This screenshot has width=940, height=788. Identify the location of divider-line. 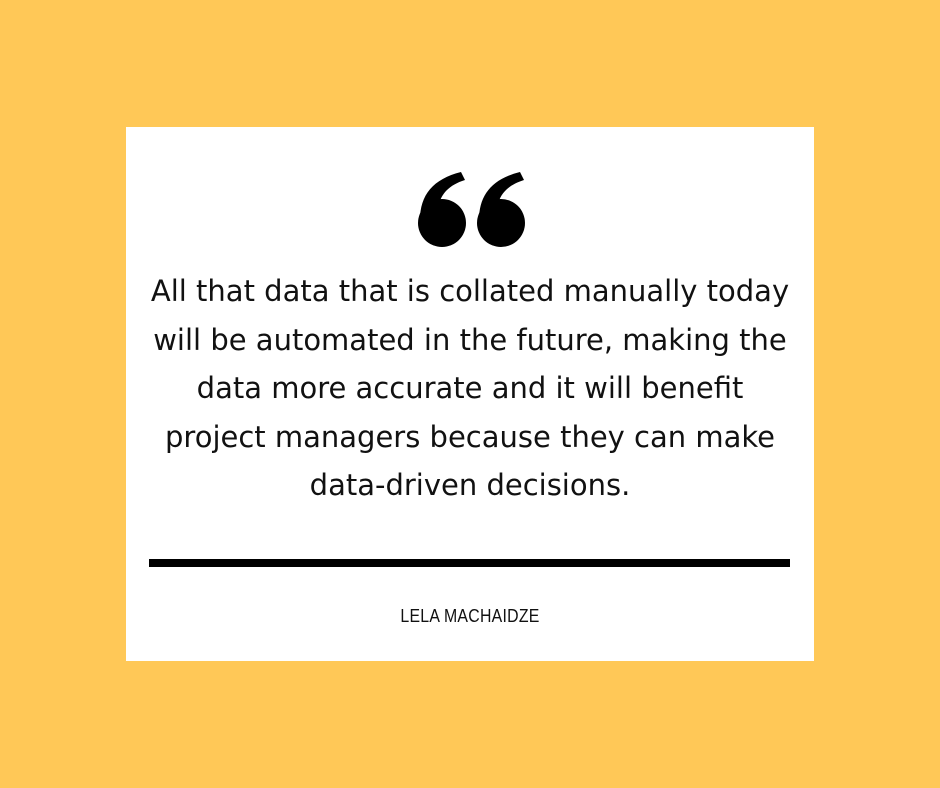
(469, 563).